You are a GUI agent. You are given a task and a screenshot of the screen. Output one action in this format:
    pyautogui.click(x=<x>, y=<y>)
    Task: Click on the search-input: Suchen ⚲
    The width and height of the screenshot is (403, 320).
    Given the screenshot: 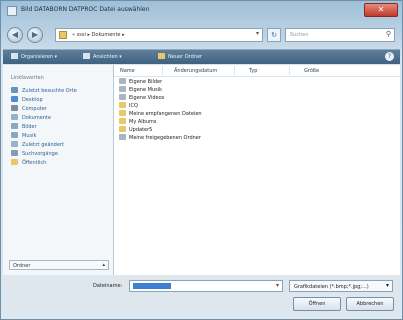 What is the action you would take?
    pyautogui.click(x=340, y=35)
    